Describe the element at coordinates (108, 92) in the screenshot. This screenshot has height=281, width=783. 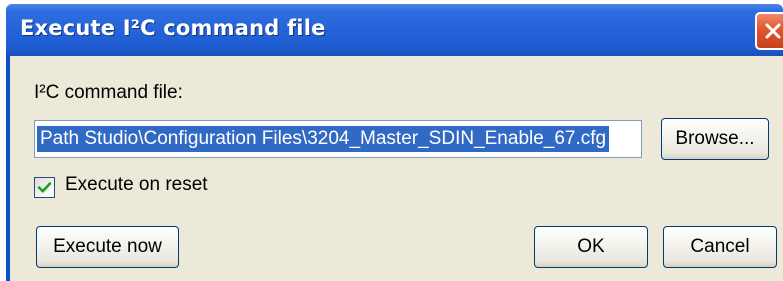
I see `command-file-label: I²C command file:` at that location.